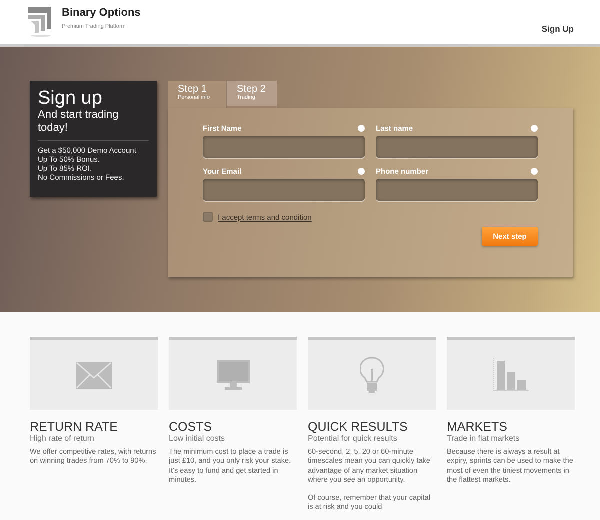 Image resolution: width=600 pixels, height=520 pixels. Describe the element at coordinates (101, 13) in the screenshot. I see `brand-name: Binary Options` at that location.